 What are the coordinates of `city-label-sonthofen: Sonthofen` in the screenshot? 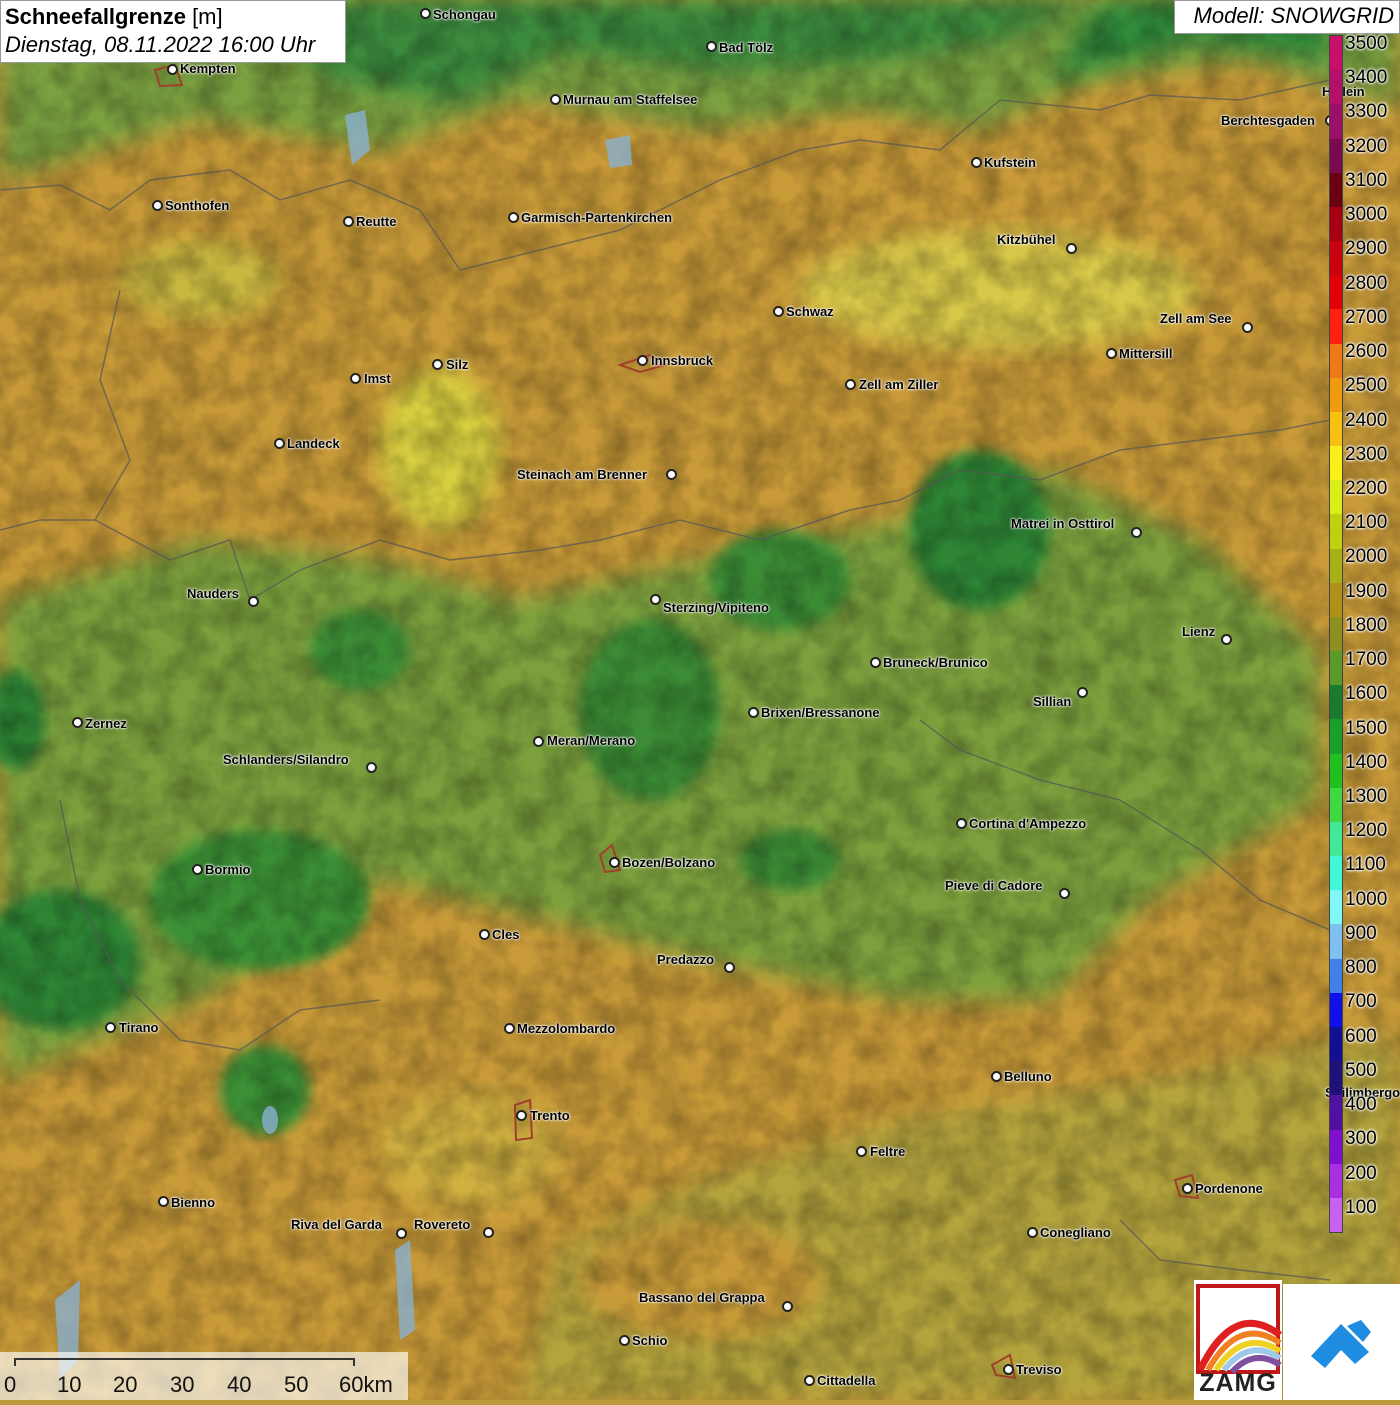 It's located at (197, 205).